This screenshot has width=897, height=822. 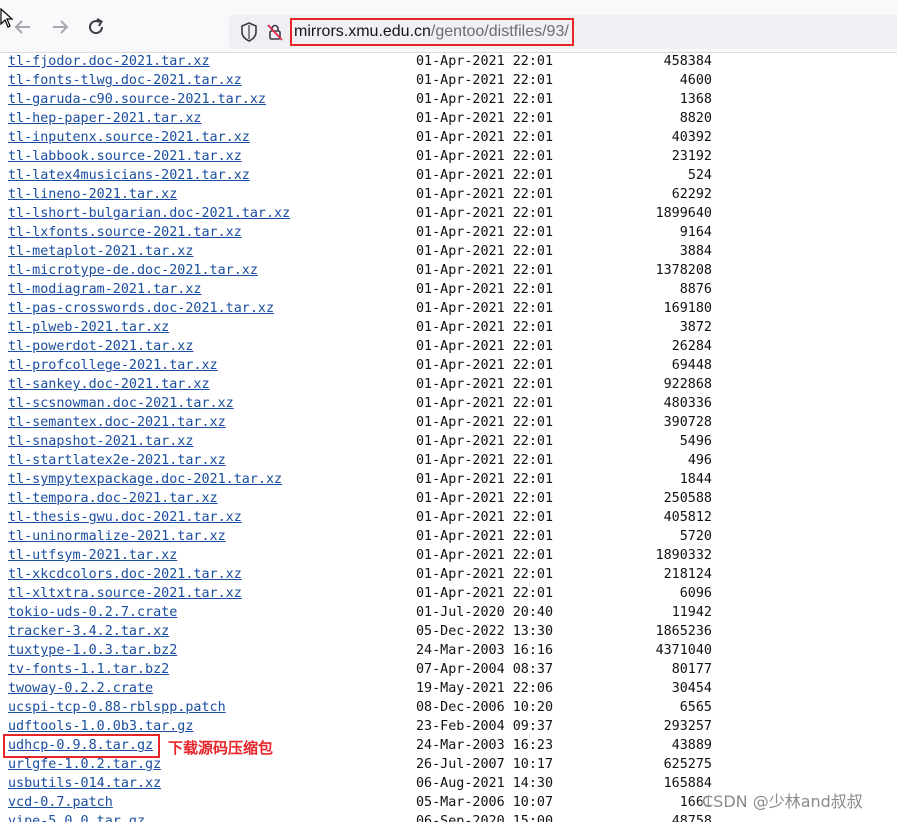 What do you see at coordinates (125, 80) in the screenshot?
I see `file-link: tl-fonts-tlwg.doc-2021.tar.xz` at bounding box center [125, 80].